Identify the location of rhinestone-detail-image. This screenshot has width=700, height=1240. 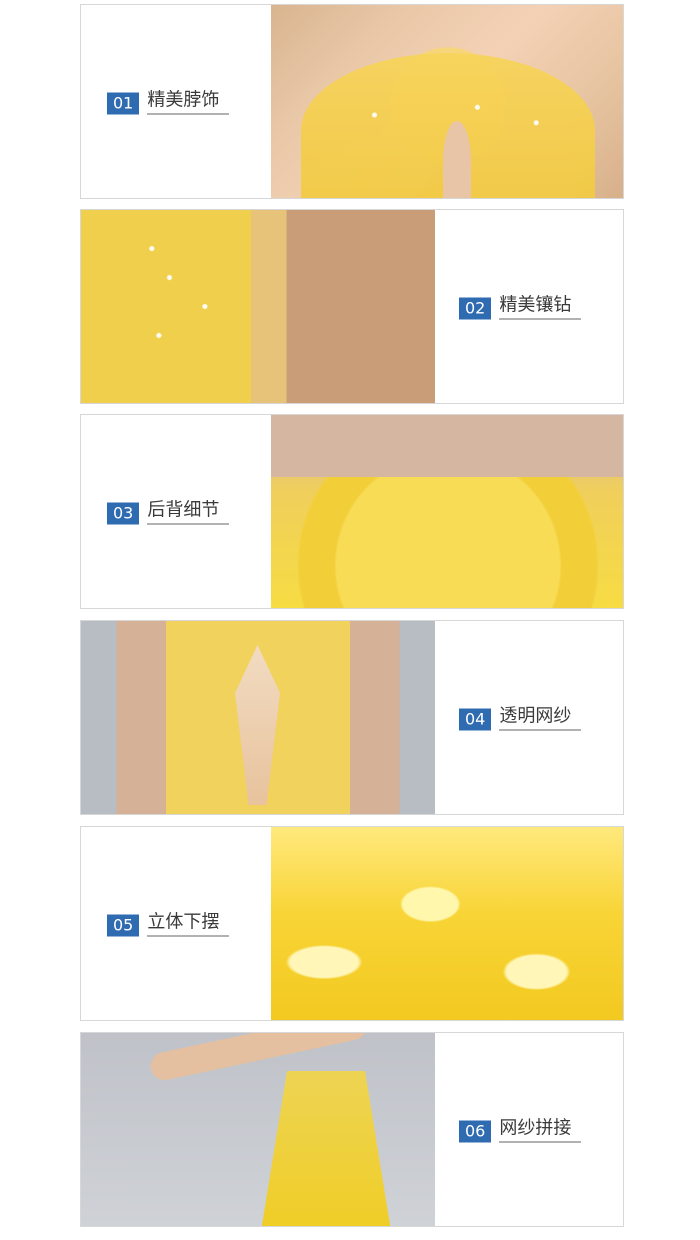
(258, 306).